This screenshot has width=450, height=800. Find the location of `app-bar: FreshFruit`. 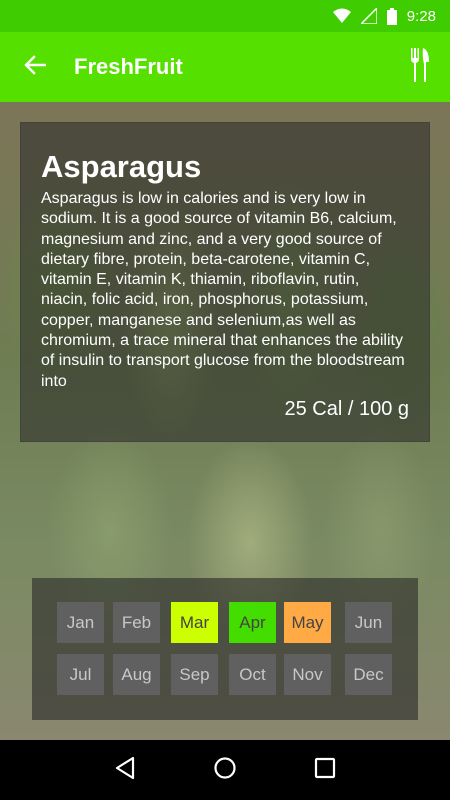

app-bar: FreshFruit is located at coordinates (225, 67).